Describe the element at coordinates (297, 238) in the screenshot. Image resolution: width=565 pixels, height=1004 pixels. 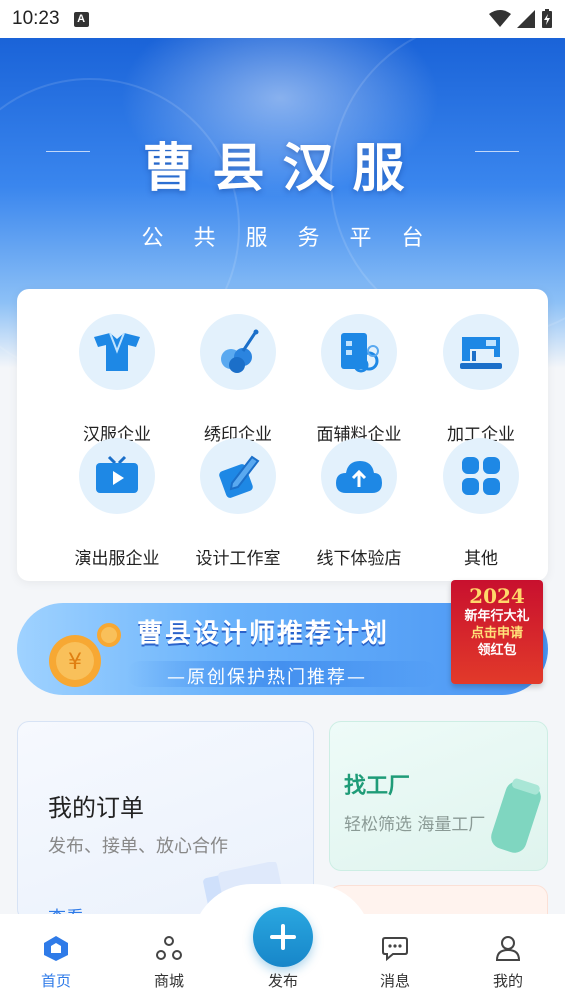
I see `hero-subtitle: 公共服务平台` at that location.